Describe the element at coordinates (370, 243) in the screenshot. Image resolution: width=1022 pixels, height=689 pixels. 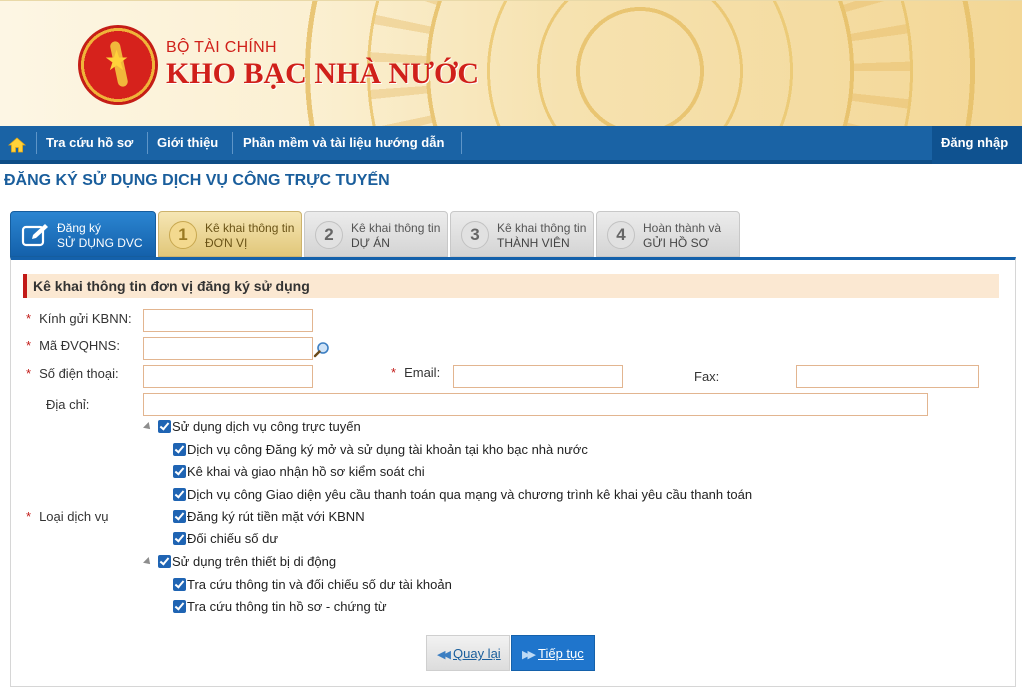
I see `step-label-line2: DỰ ÁN` at that location.